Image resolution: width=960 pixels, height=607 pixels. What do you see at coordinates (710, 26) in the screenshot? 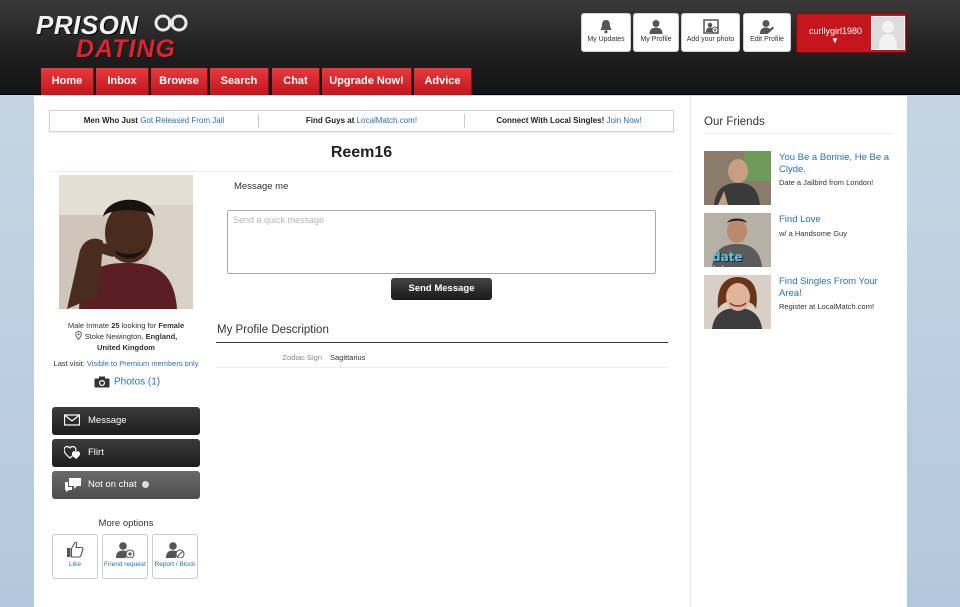
I see `add-photo-icon` at bounding box center [710, 26].